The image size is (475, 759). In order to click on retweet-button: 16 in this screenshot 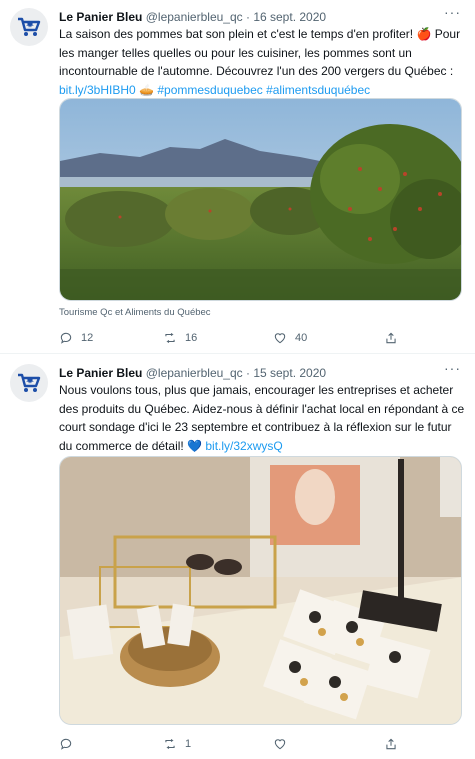, I will do `click(180, 338)`.